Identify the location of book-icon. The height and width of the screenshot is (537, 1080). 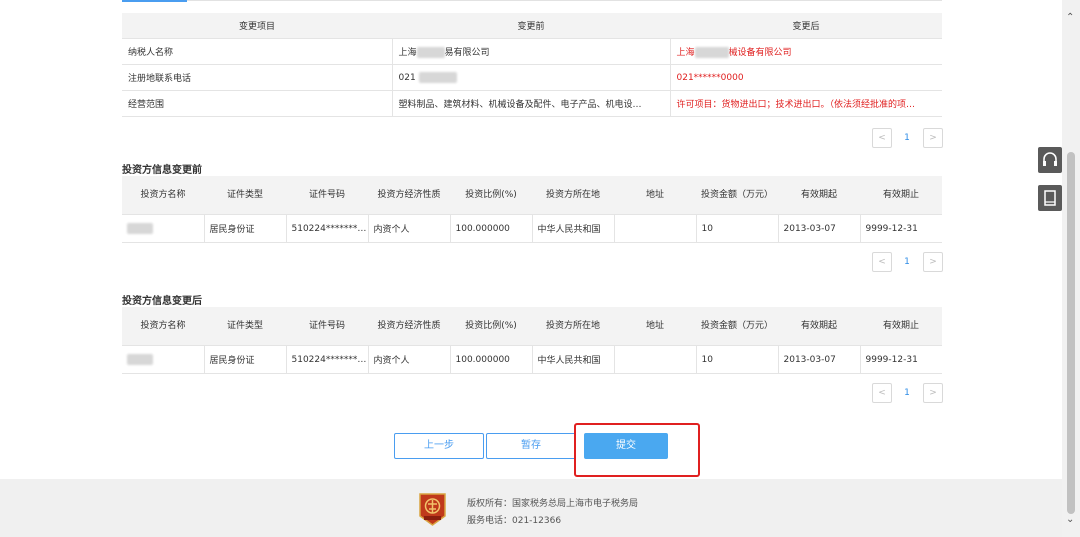
(1050, 198).